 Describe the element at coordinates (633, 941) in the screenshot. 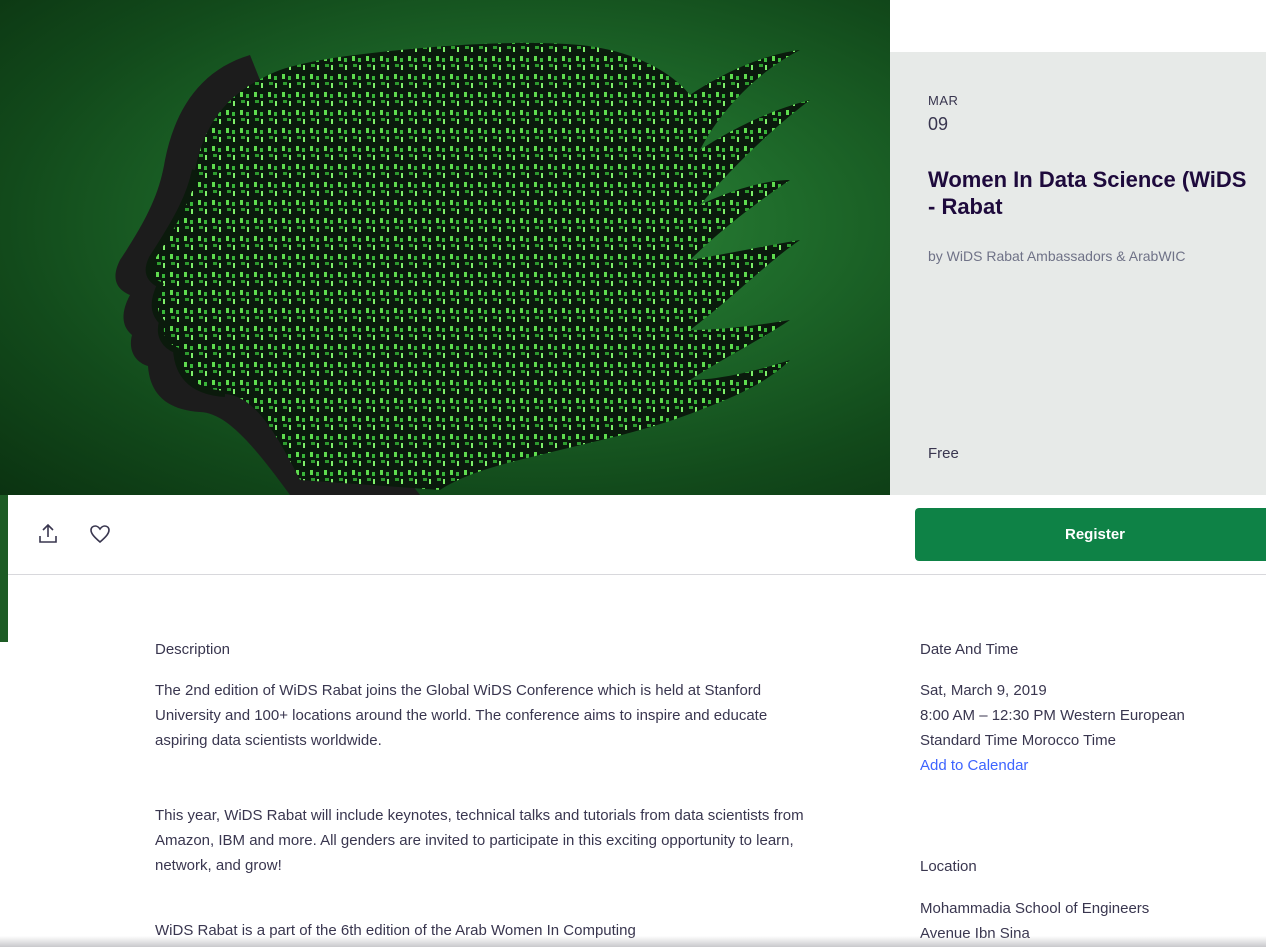

I see `viewport-bottom-shadow` at that location.